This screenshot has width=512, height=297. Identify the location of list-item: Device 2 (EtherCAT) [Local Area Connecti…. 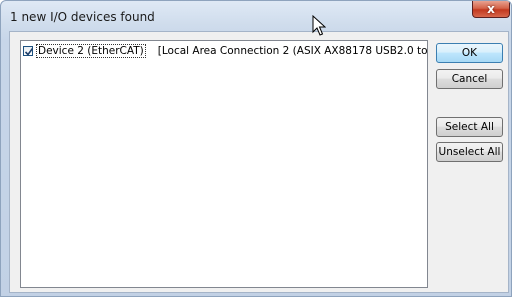
(225, 51).